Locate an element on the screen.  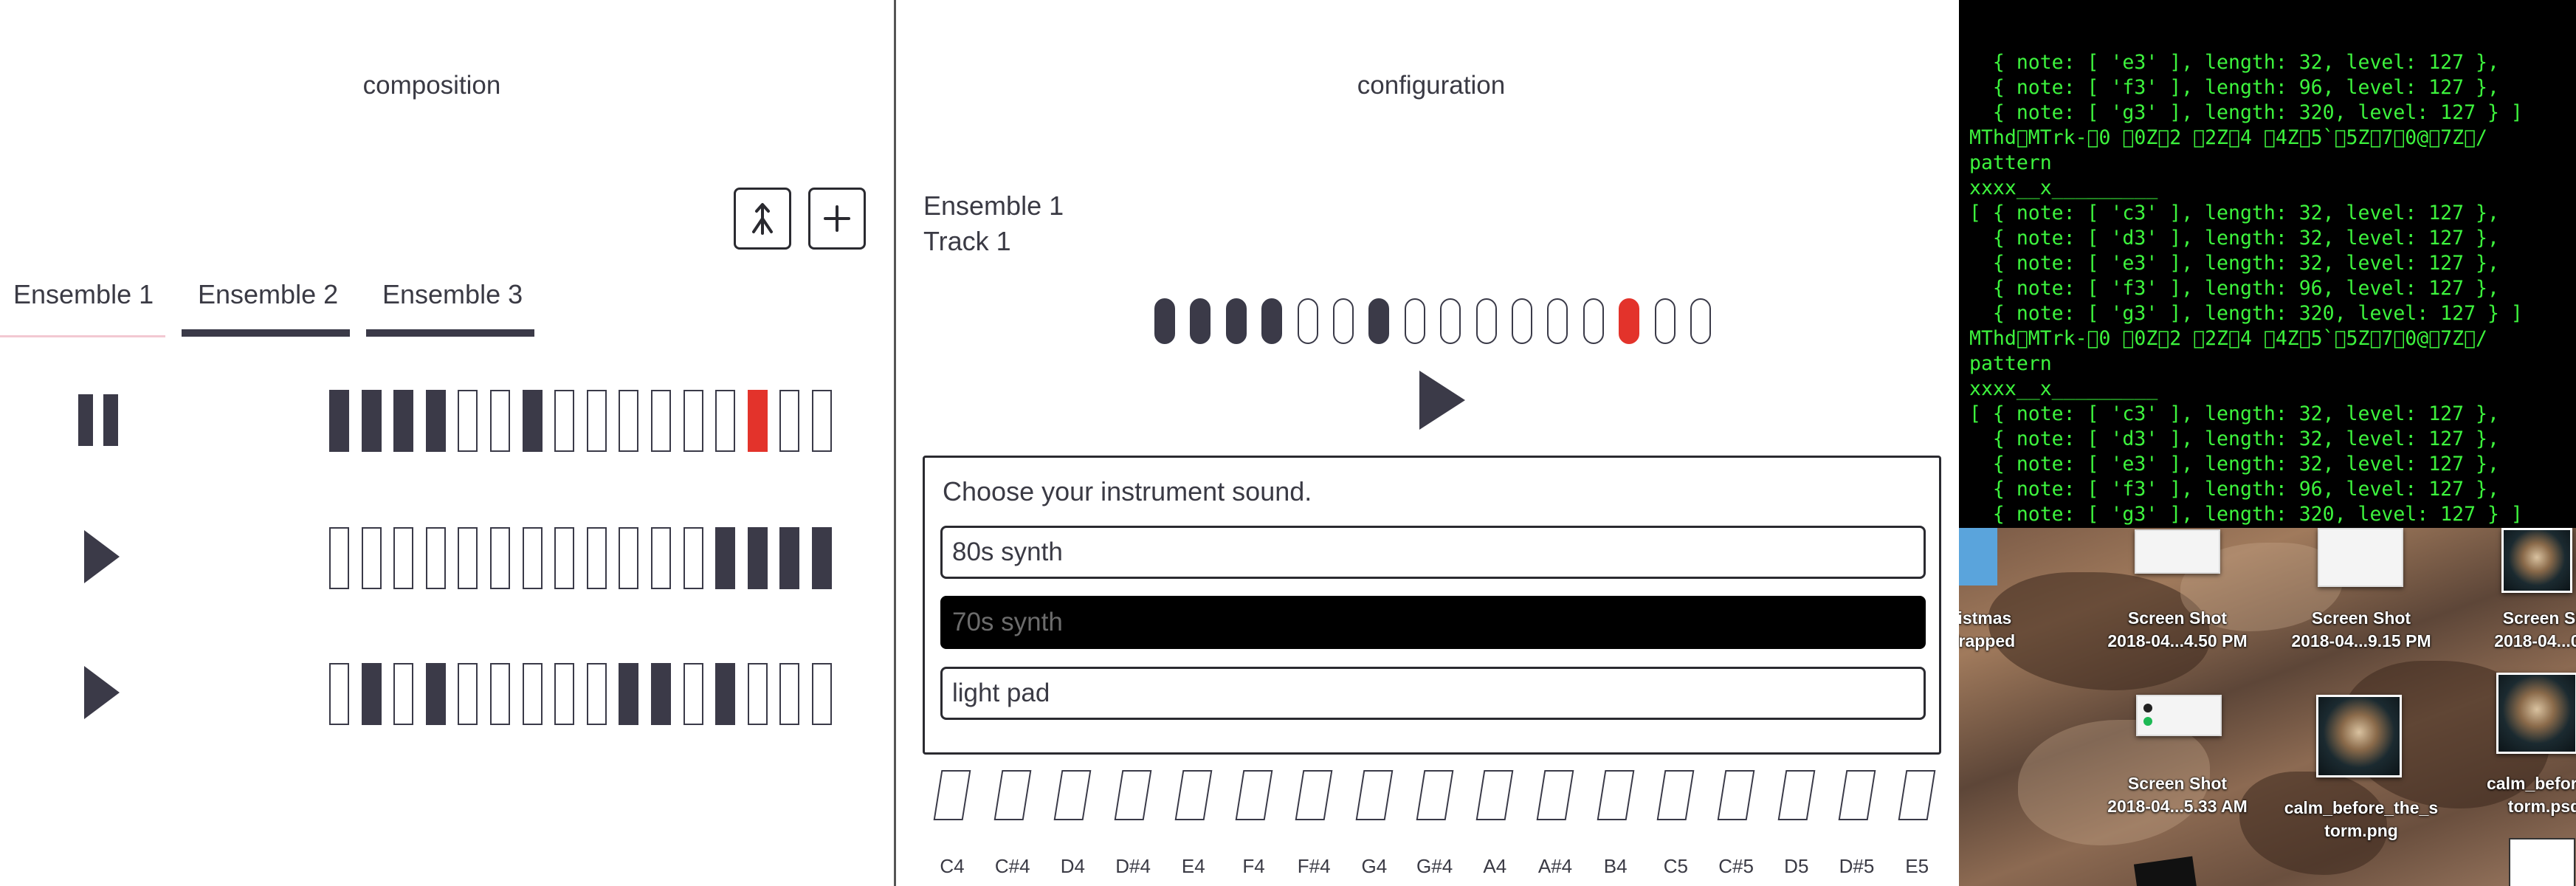
desktop-item-screenshot-1: Screen Shot 2018-04...4.50 PM is located at coordinates (2178, 630).